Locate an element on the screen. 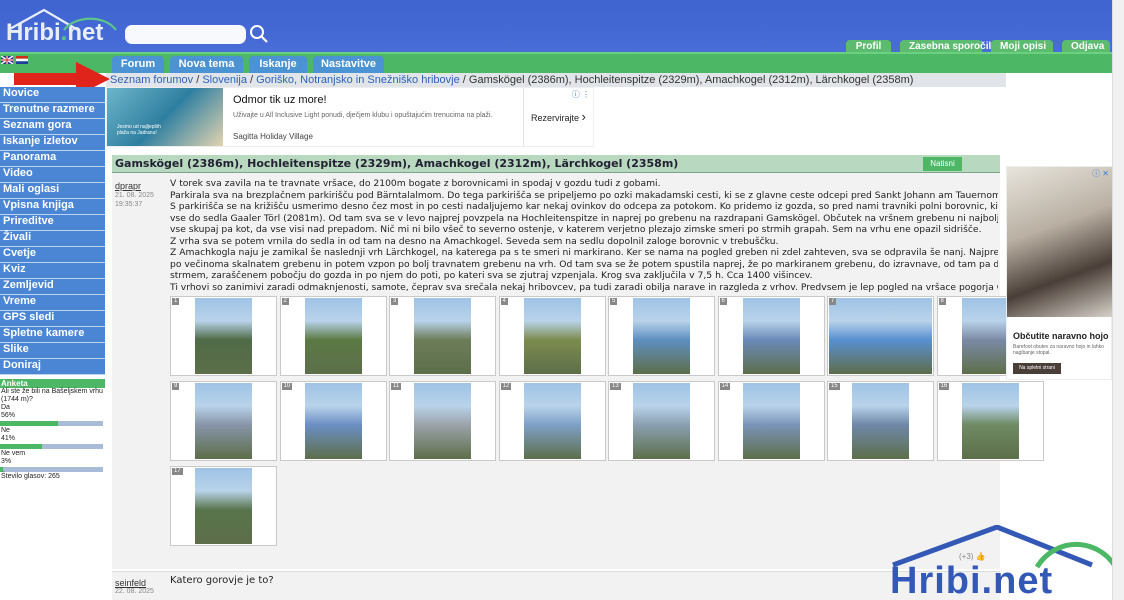 Image resolution: width=1124 pixels, height=600 pixels. post-date: 21. 08. 2025 19:35:37 is located at coordinates (134, 200).